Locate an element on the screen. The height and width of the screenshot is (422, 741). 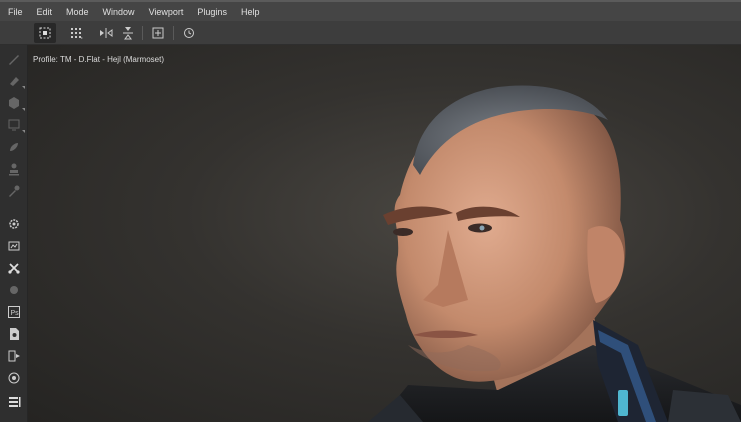
photoshop-tool: Ps is located at coordinates (14, 312).